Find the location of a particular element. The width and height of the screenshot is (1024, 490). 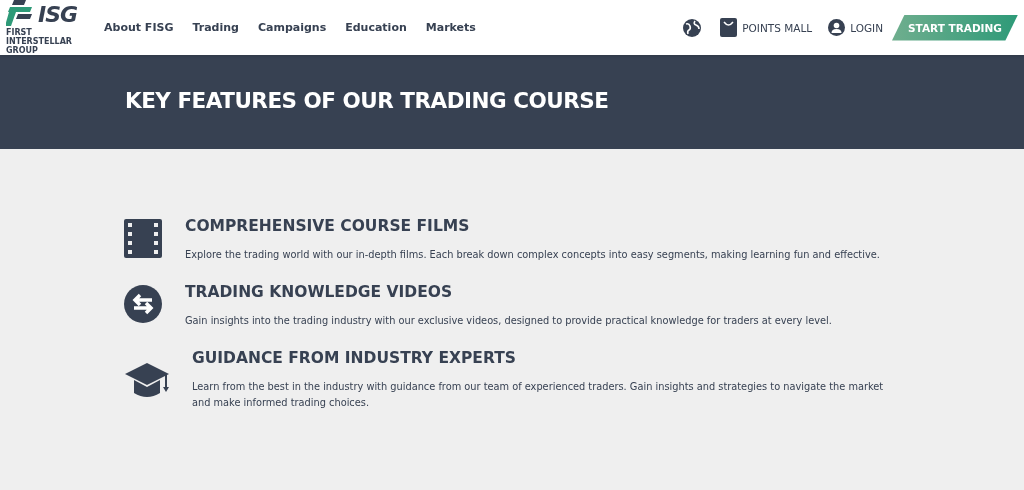

login-link: LOGIN is located at coordinates (855, 27).